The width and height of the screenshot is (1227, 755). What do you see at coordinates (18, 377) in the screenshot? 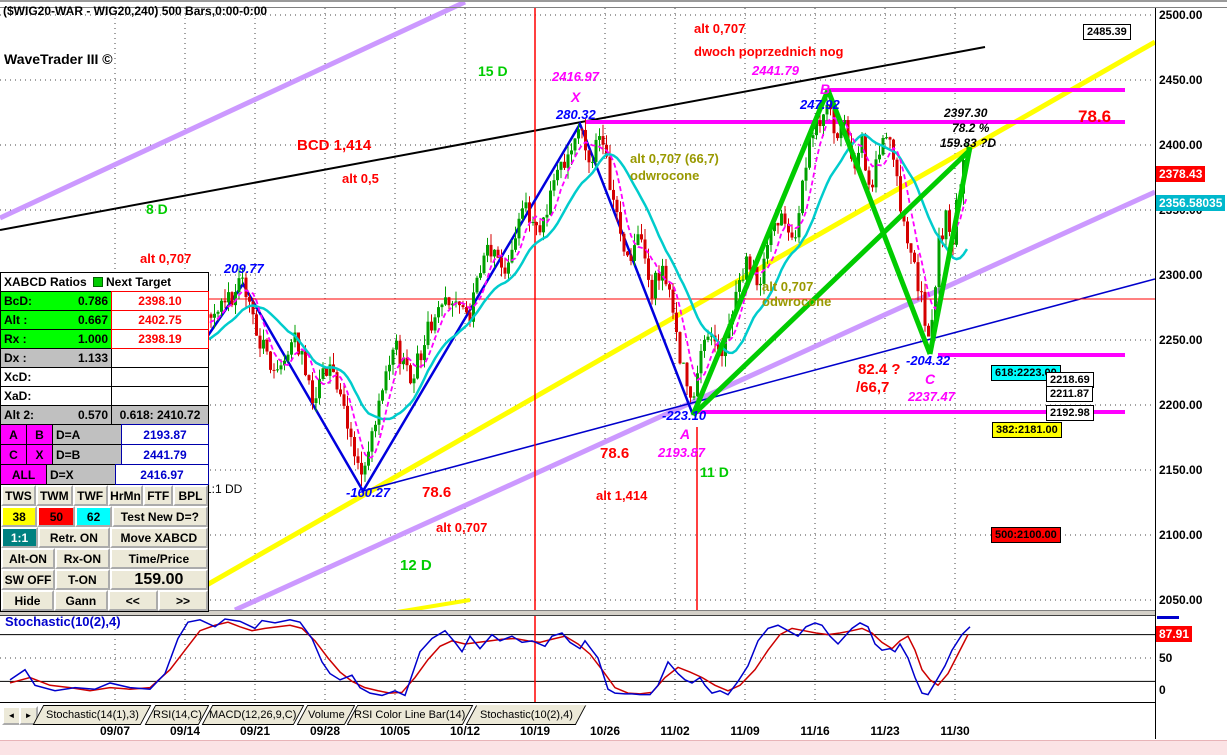
I see `ratio-label: XcD:` at bounding box center [18, 377].